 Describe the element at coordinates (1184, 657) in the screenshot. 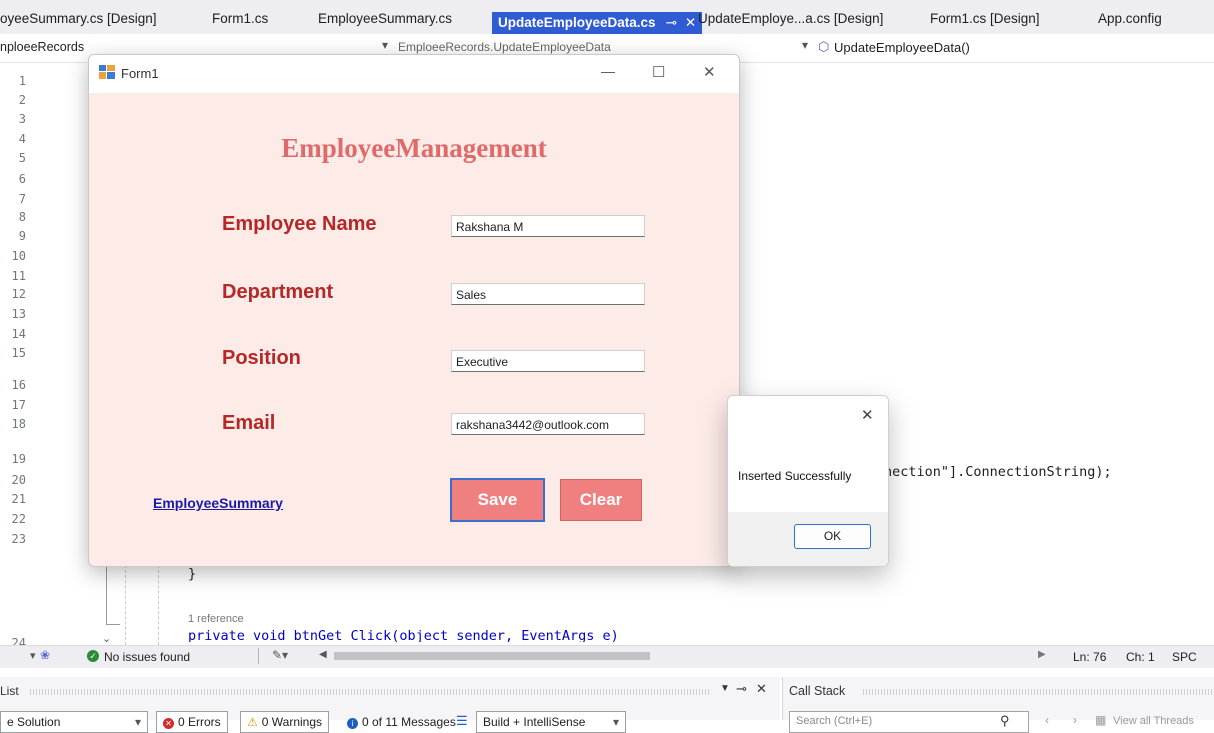

I see `whitespace-indicator: SPC` at that location.